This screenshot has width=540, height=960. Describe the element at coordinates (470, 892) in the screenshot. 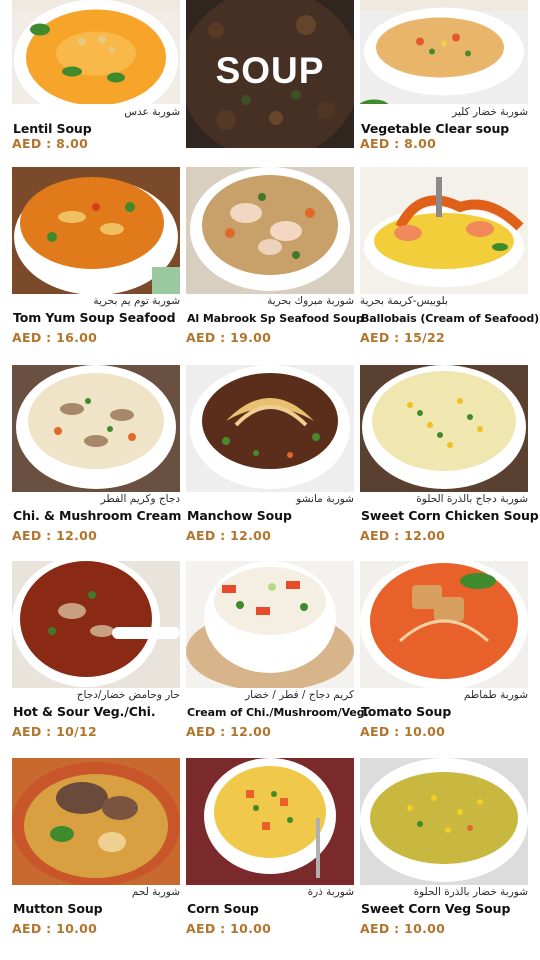

I see `item-arabic-name: شوربة خضار بالذرة الحلوة` at that location.